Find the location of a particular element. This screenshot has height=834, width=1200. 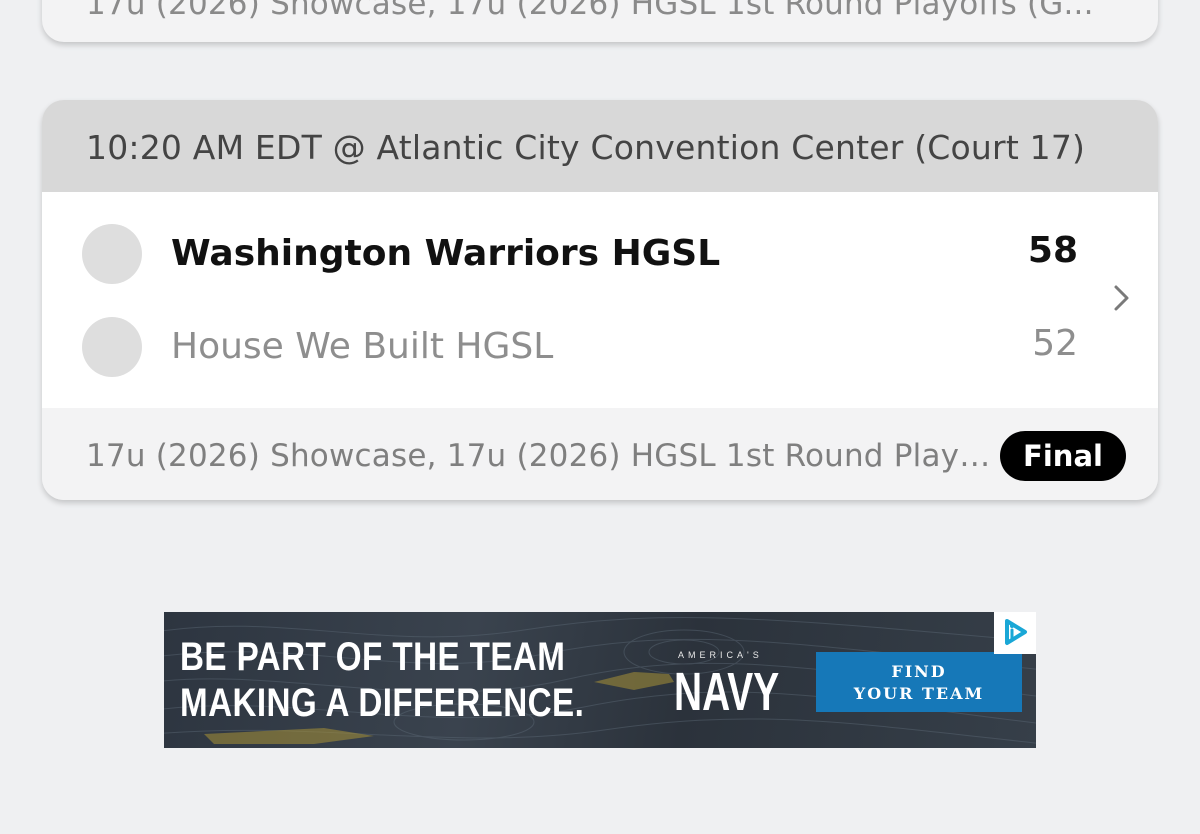

navy-logo: NAVY is located at coordinates (727, 692).